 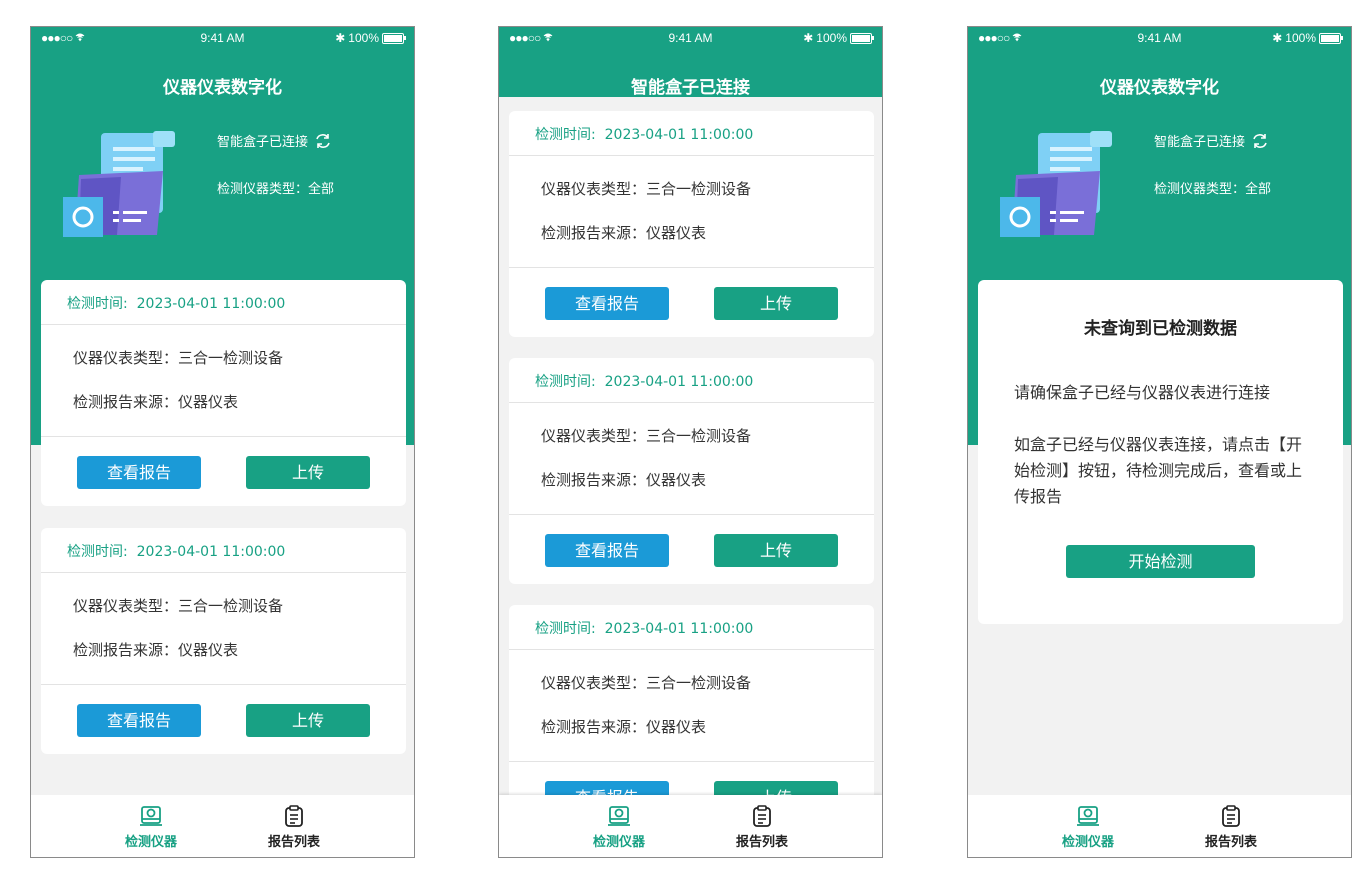 I want to click on empty-state-title: 未查询到已检测数据, so click(x=1160, y=329).